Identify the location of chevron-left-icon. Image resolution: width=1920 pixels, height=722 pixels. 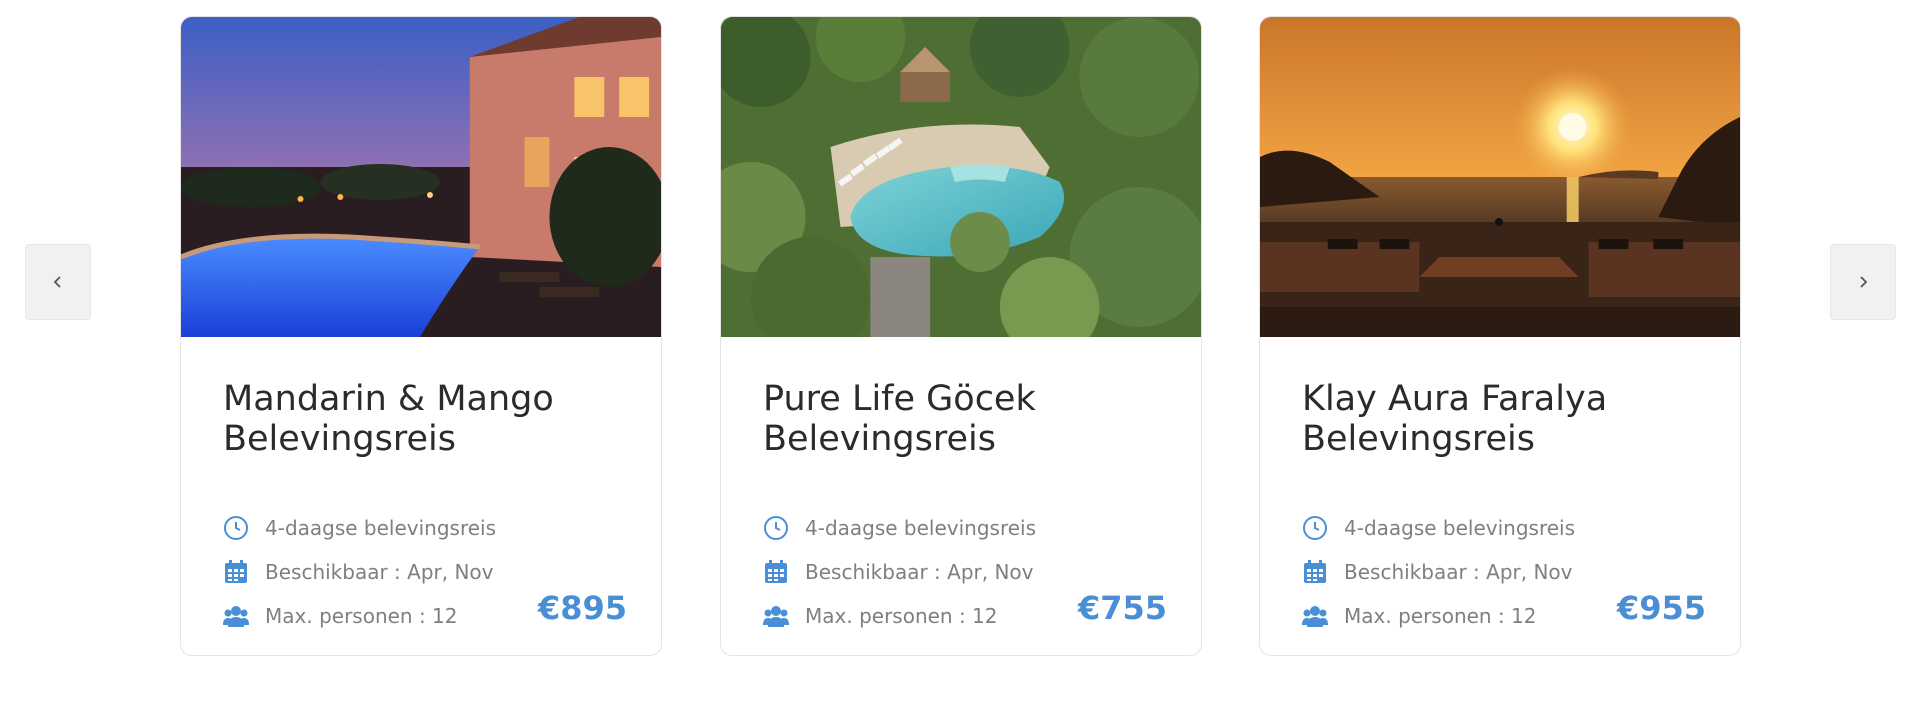
(57, 282).